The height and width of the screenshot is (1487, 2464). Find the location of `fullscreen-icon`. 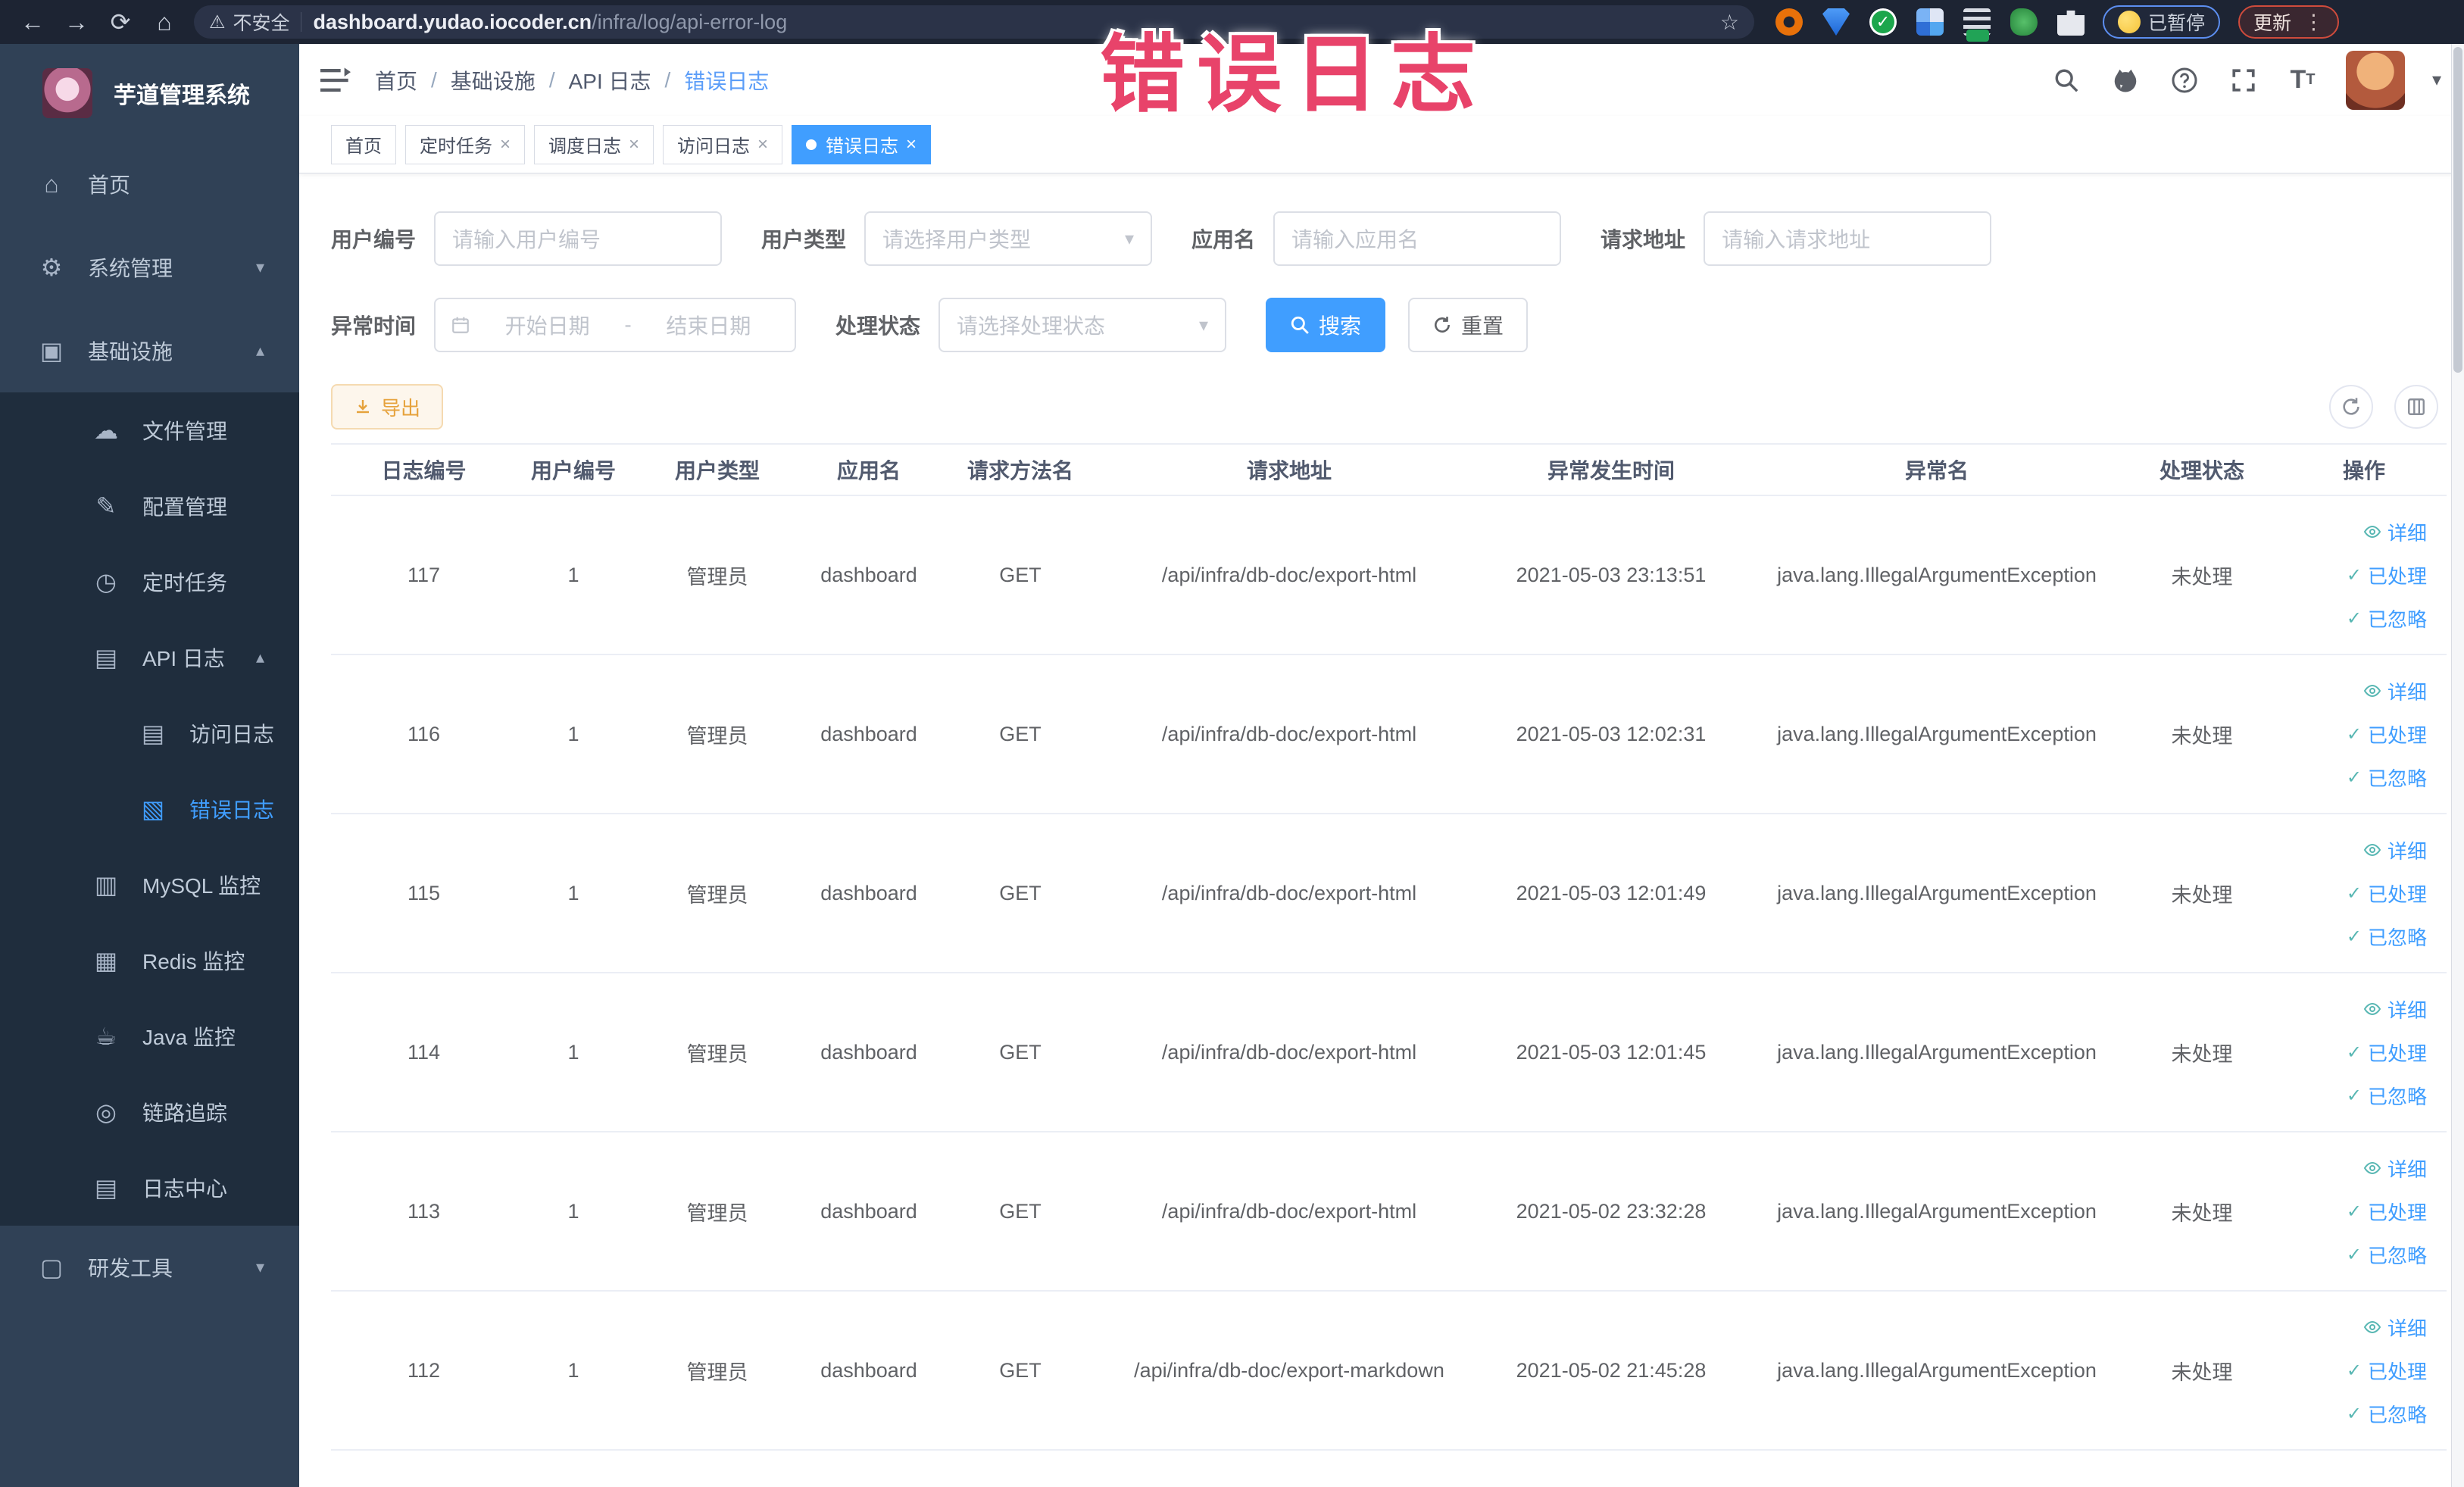

fullscreen-icon is located at coordinates (2243, 80).